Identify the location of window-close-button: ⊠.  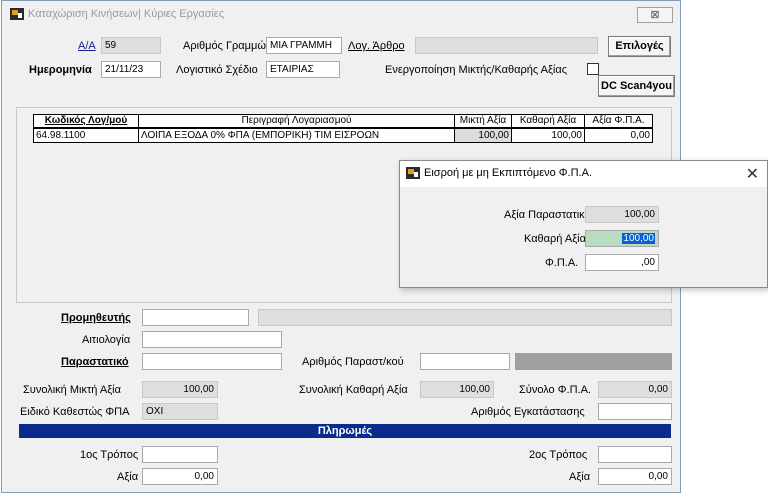
(655, 15).